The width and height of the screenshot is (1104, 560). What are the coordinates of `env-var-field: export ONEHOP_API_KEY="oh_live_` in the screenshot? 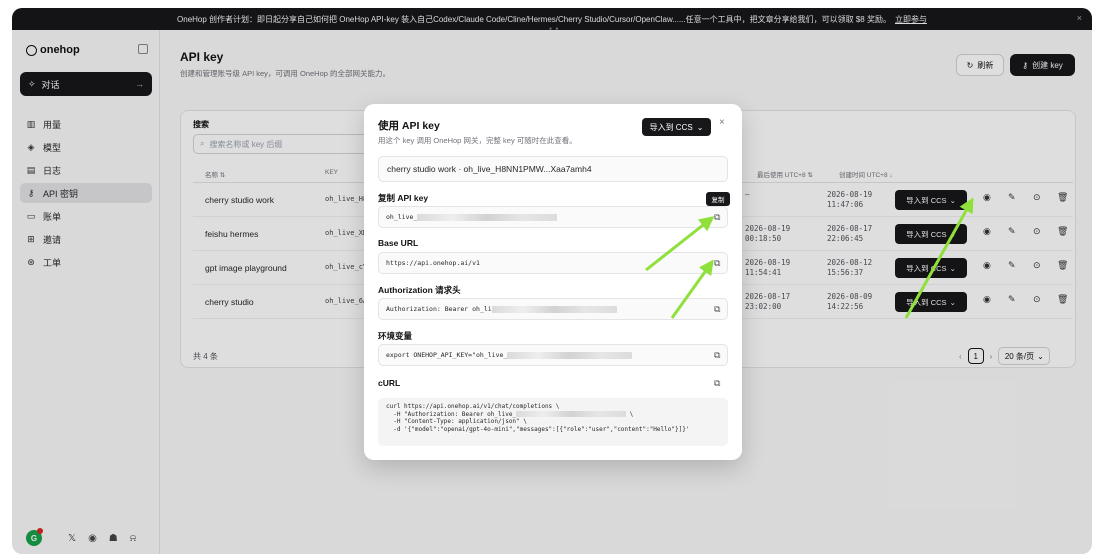 It's located at (553, 355).